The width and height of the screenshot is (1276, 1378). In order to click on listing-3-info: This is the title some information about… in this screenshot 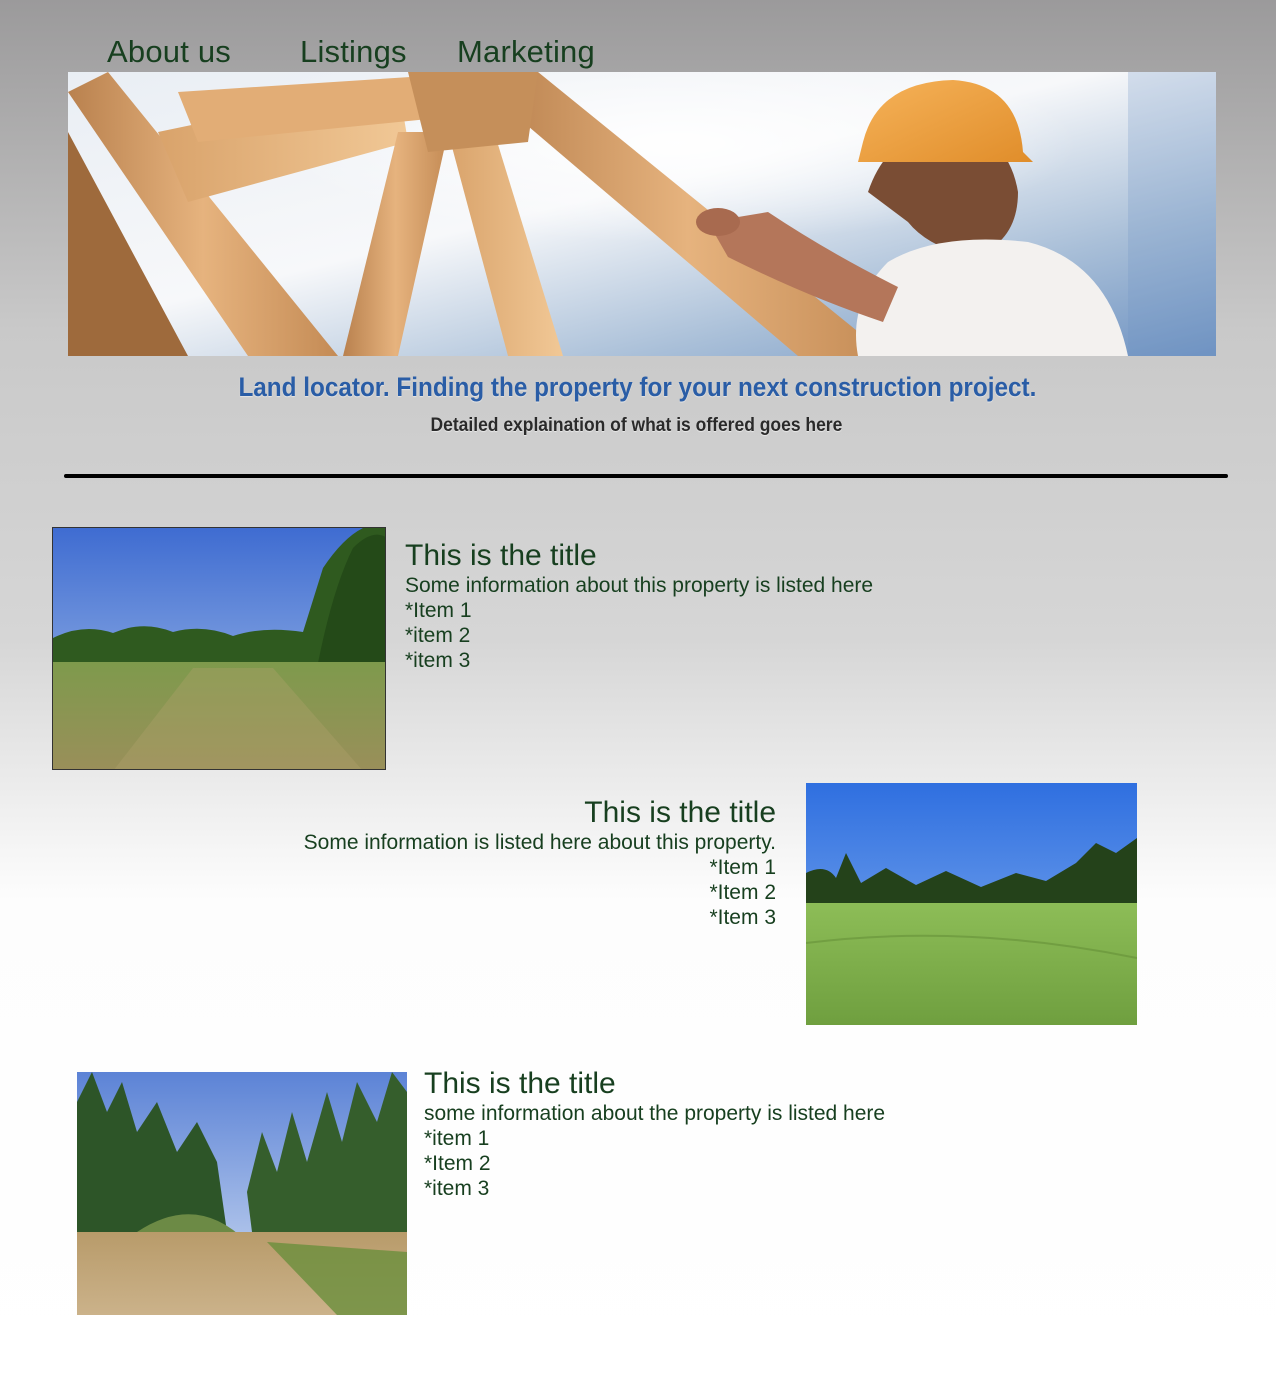, I will do `click(724, 1135)`.